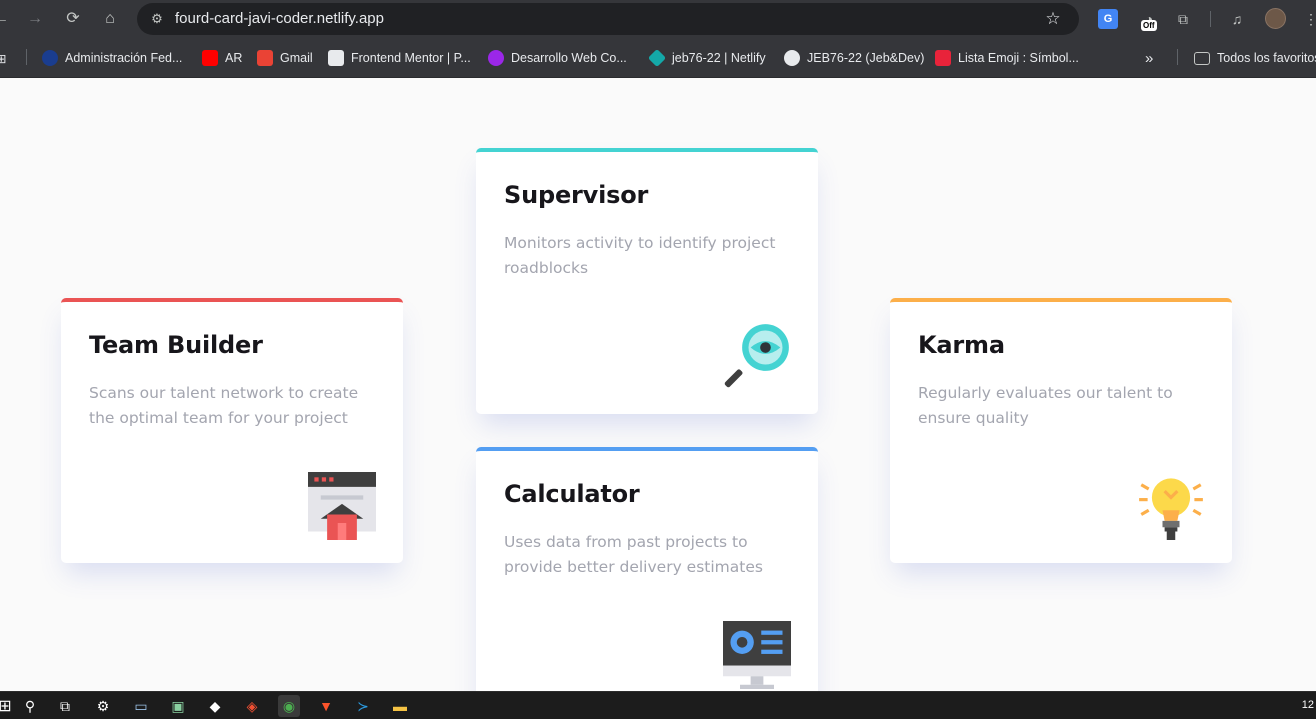 The height and width of the screenshot is (719, 1316). Describe the element at coordinates (285, 58) in the screenshot. I see `bookmark-item: Gmail` at that location.